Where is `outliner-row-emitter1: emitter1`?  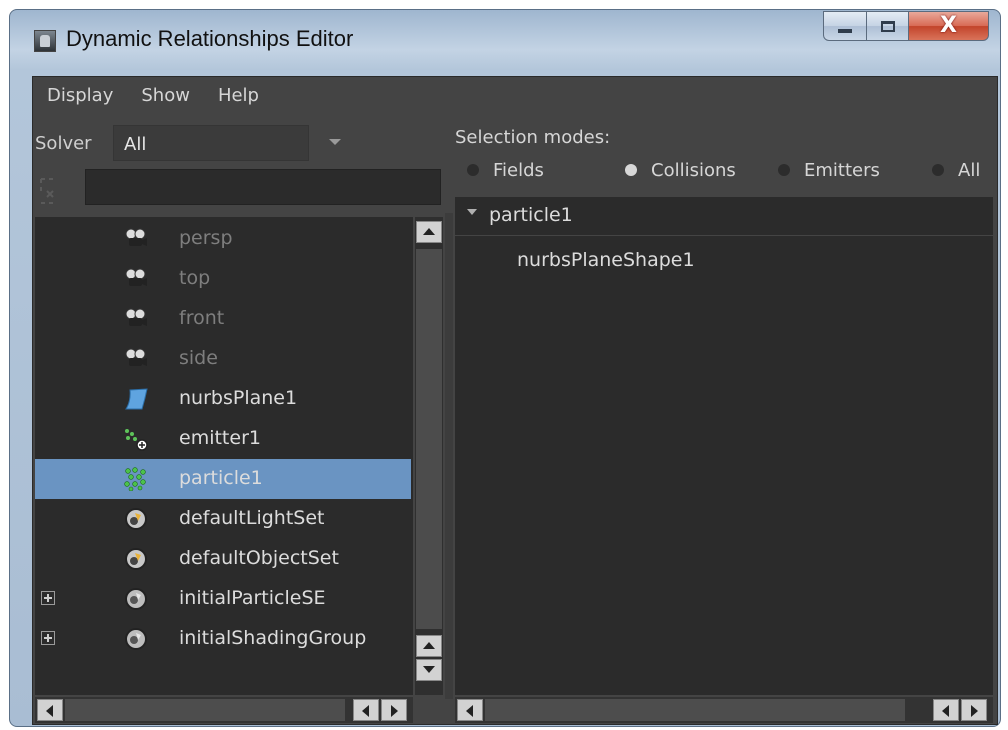 outliner-row-emitter1: emitter1 is located at coordinates (223, 439).